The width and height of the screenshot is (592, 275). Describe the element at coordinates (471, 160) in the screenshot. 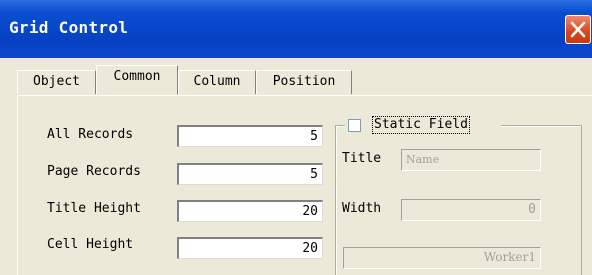

I see `title-field: Name` at that location.